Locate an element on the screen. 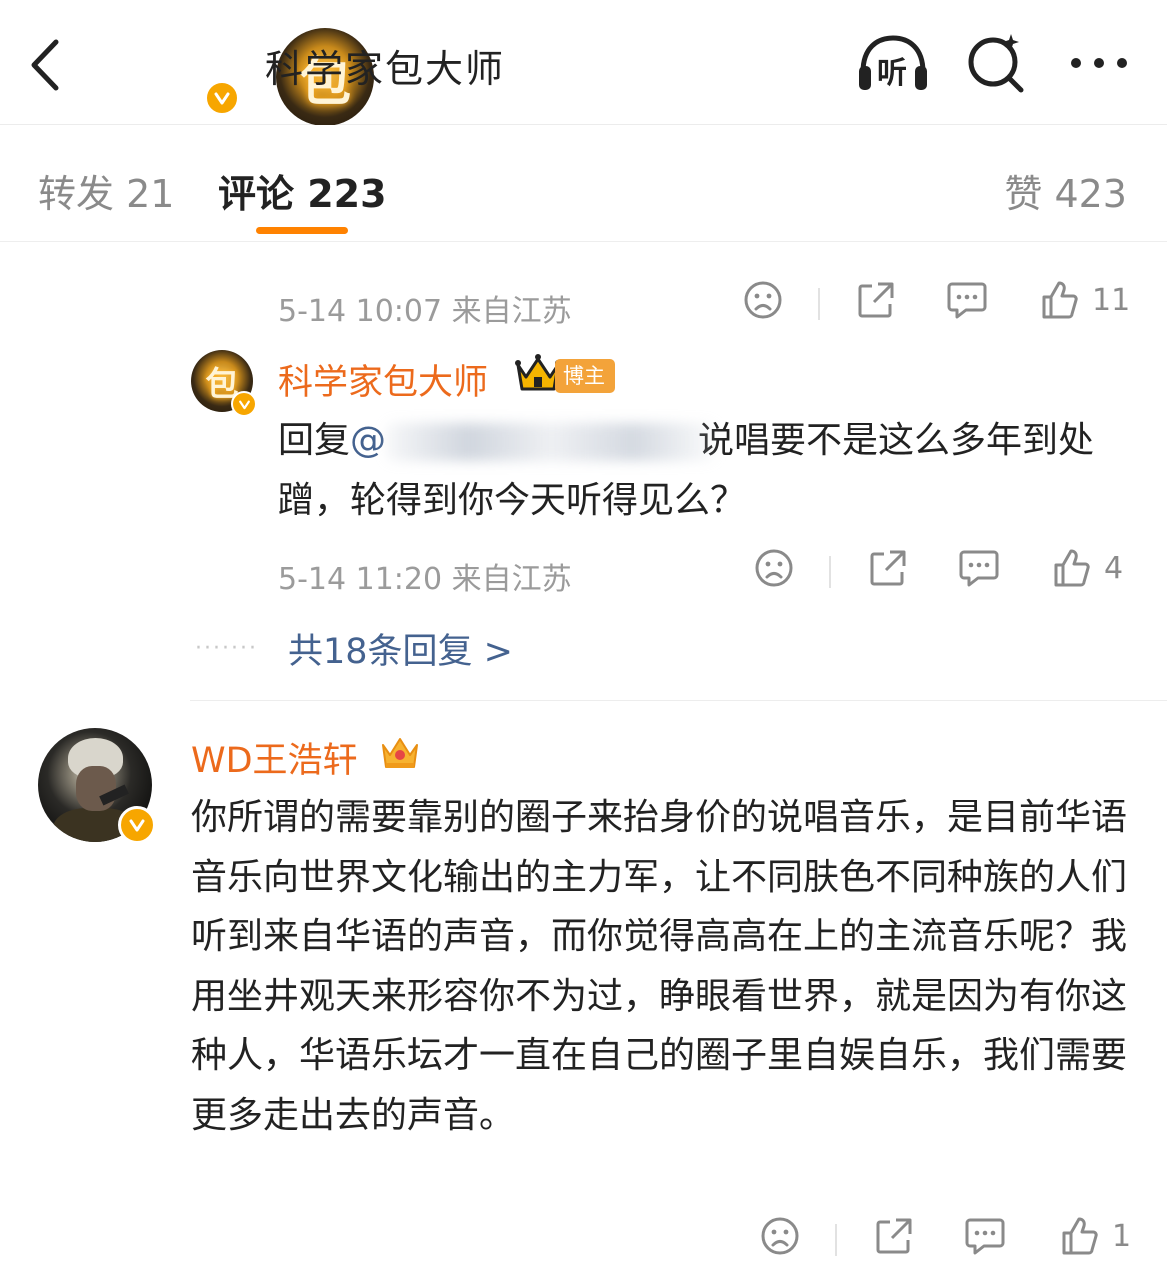 The height and width of the screenshot is (1280, 1167). reply-time: 5-14 11:20 来自江苏 is located at coordinates (425, 579).